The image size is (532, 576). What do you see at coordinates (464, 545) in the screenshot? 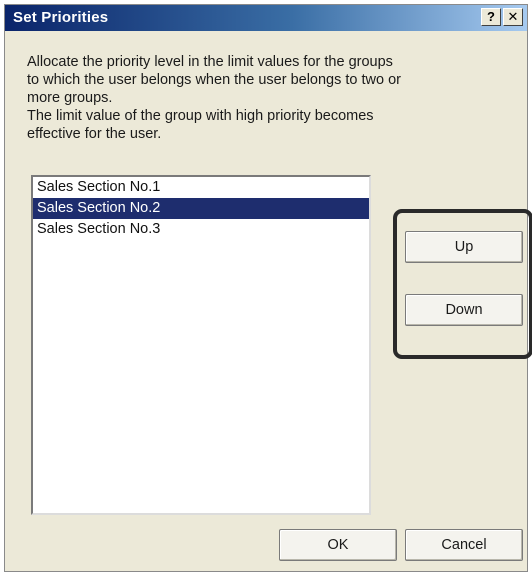
I see `cancel-button: Cancel` at bounding box center [464, 545].